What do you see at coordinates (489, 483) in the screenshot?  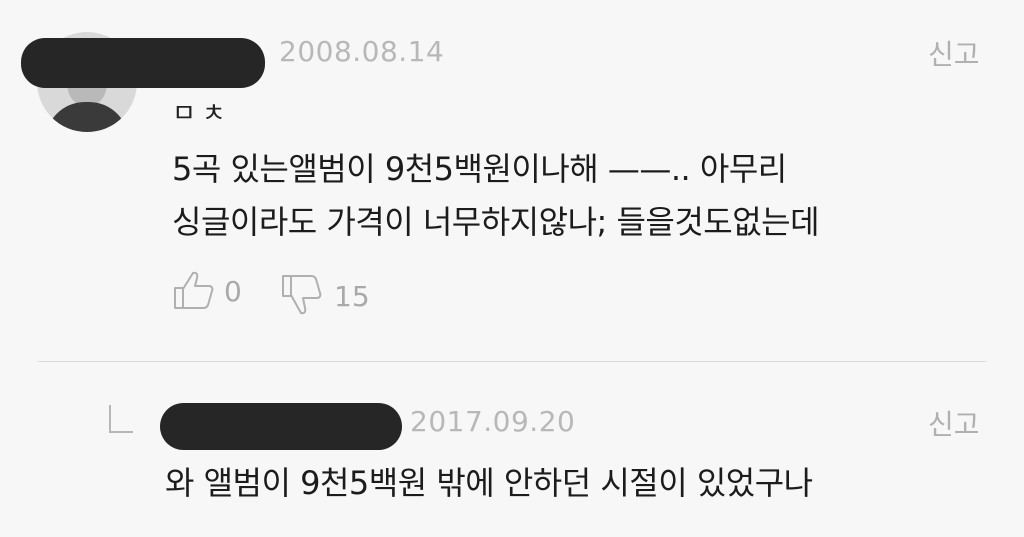 I see `reply-body: 와 앨범이 9천5백원 밖에 안하던 시절이 있었구나` at bounding box center [489, 483].